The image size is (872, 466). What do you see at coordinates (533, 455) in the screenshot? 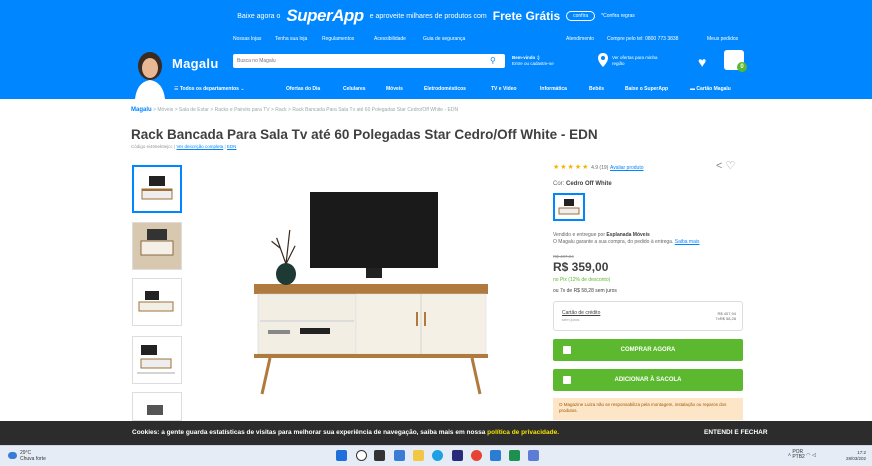
I see `photos-icon` at bounding box center [533, 455].